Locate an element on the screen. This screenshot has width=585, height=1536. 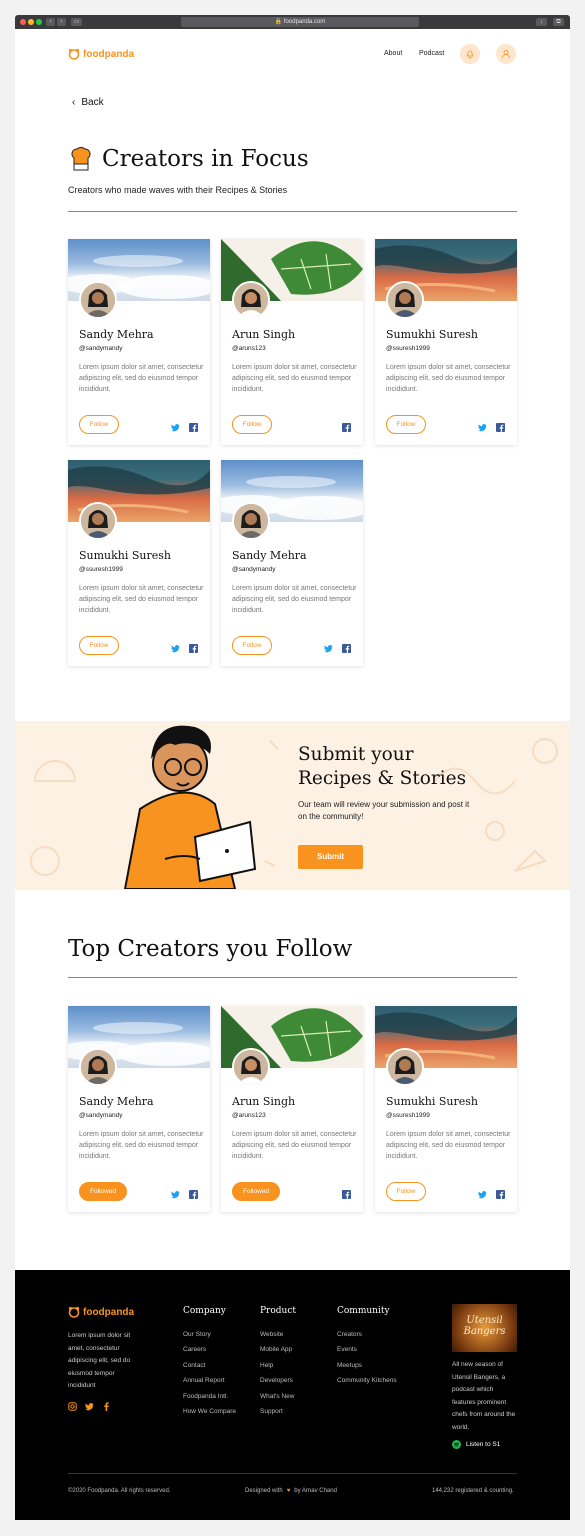
spotify-icon is located at coordinates (456, 1444).